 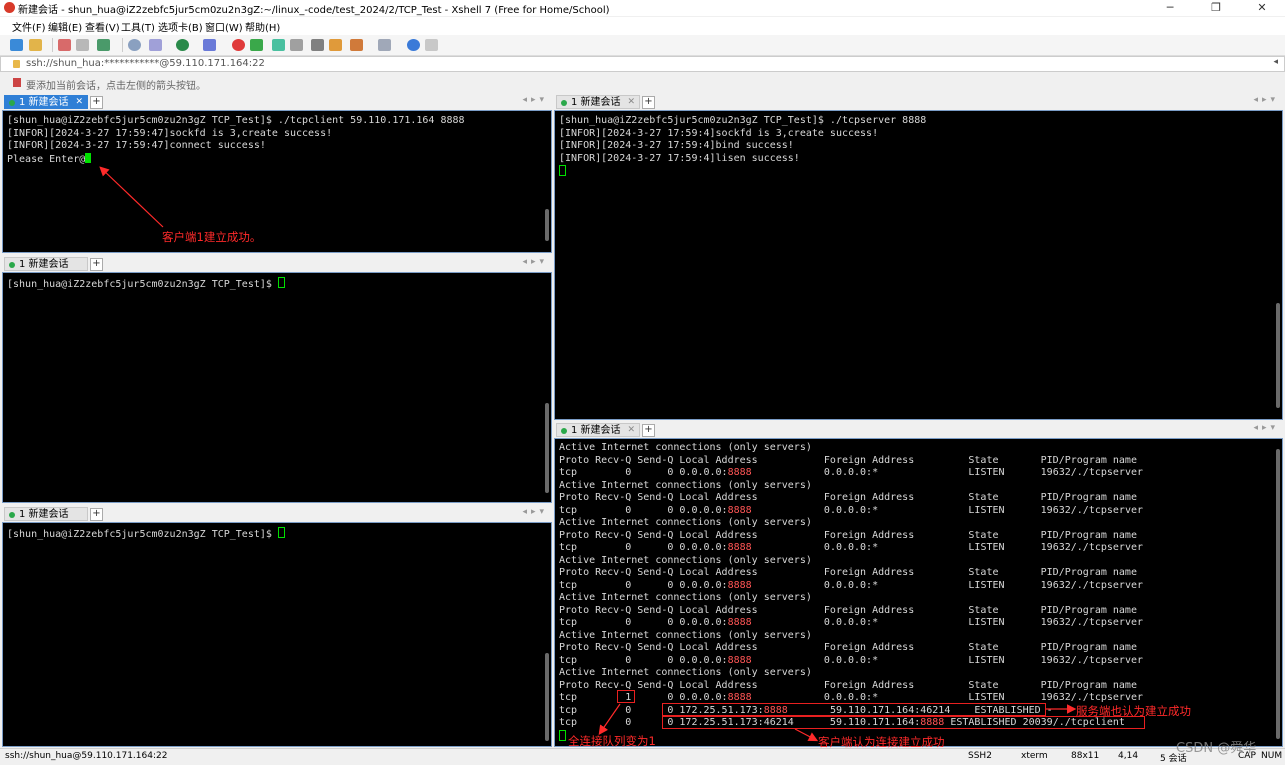 What do you see at coordinates (296, 45) in the screenshot?
I see `lock-icon` at bounding box center [296, 45].